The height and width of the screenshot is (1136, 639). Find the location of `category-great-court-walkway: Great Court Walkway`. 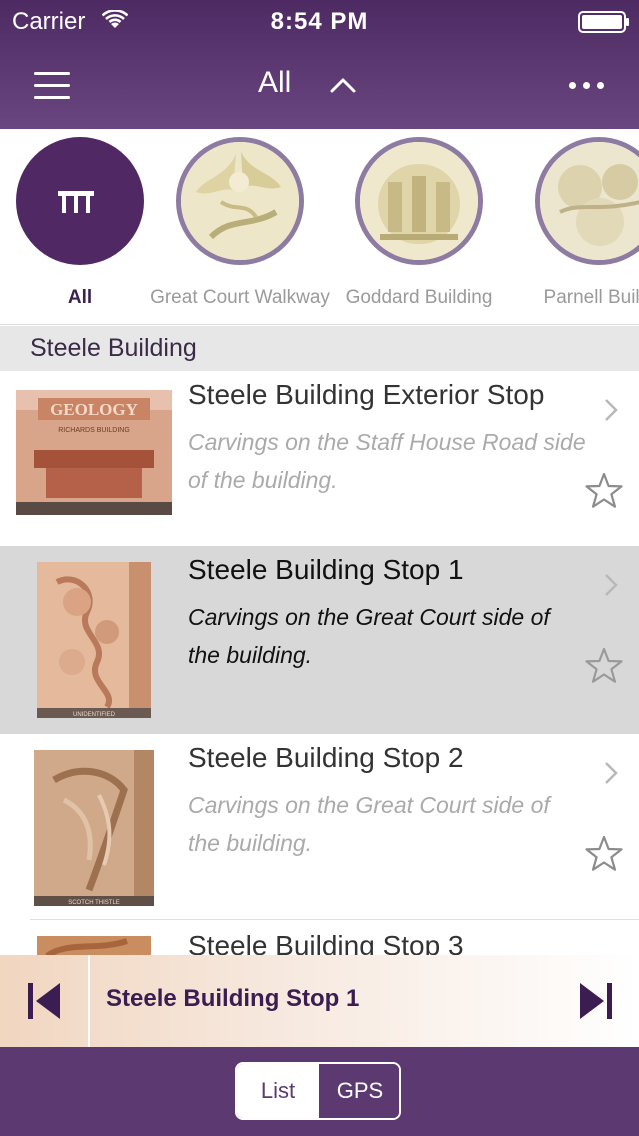

category-great-court-walkway: Great Court Walkway is located at coordinates (240, 227).